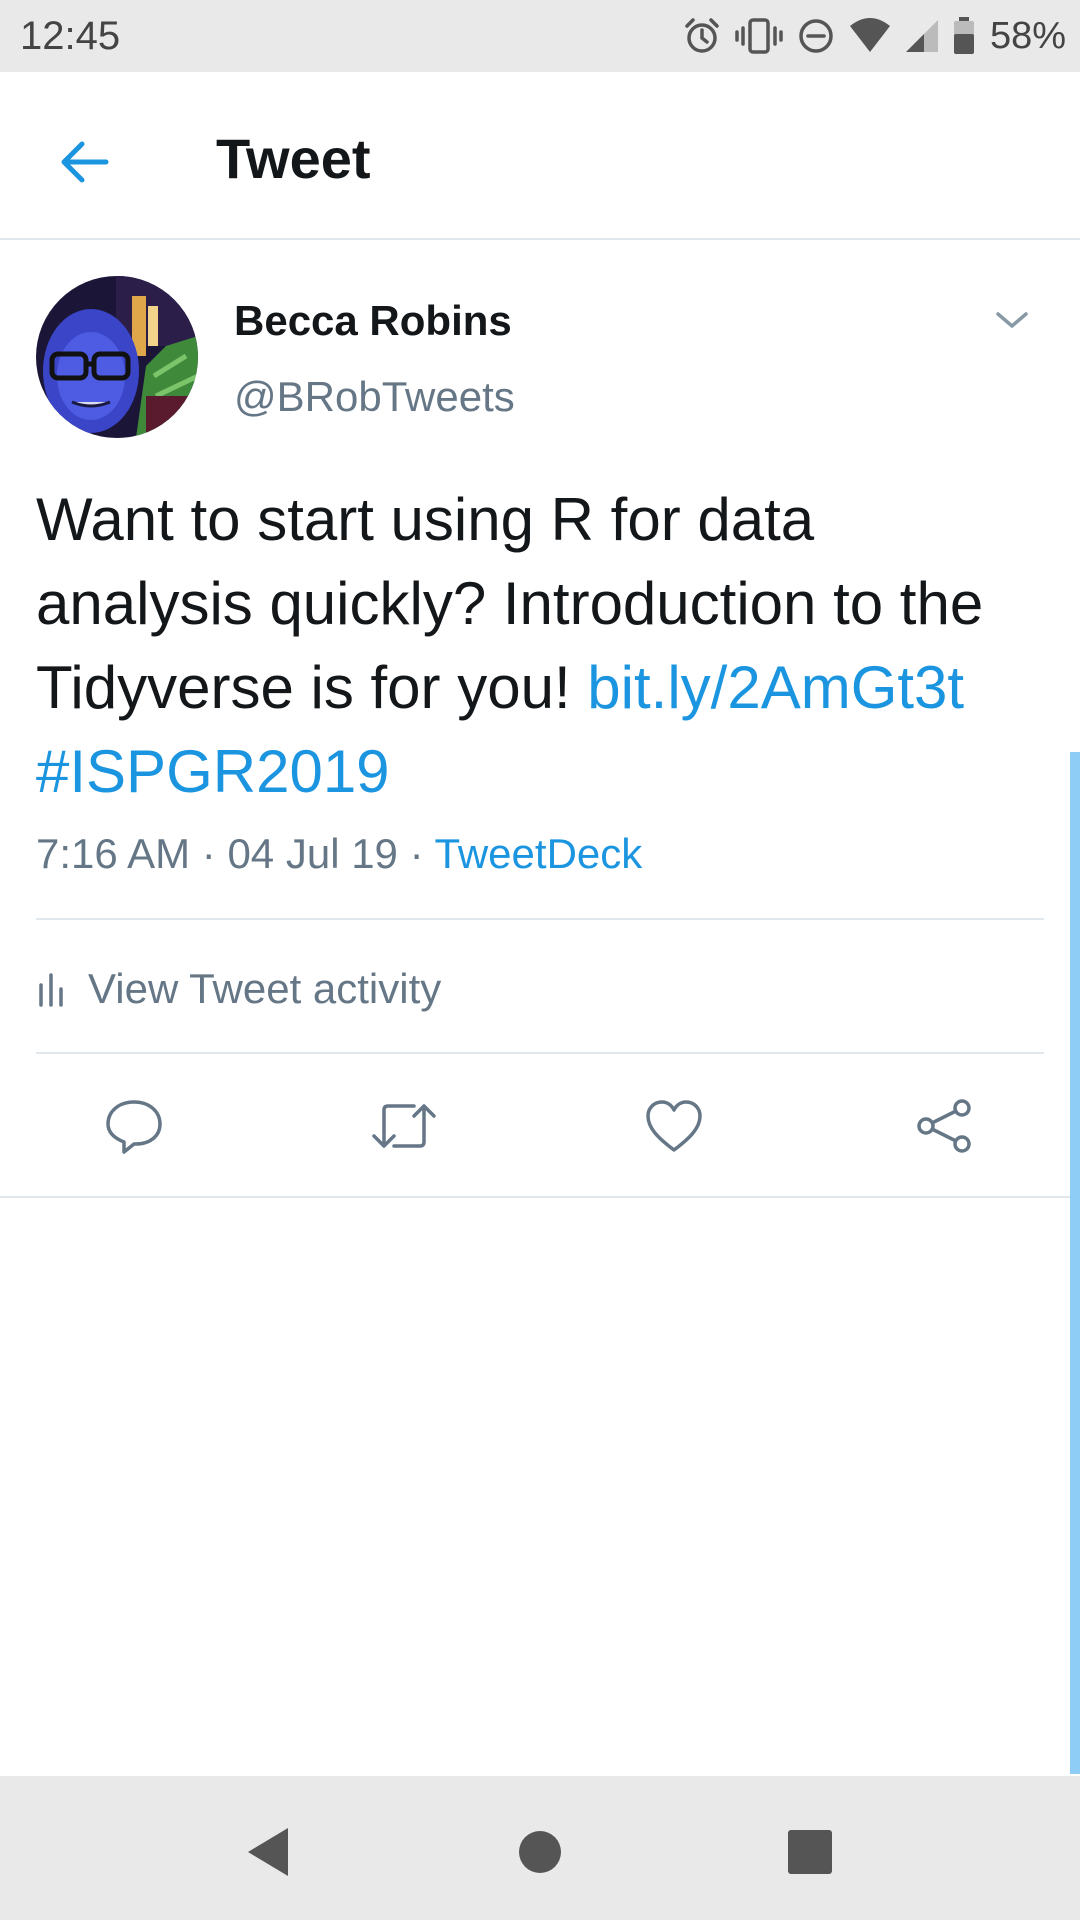  Describe the element at coordinates (1027, 35) in the screenshot. I see `battery-percent: 58%` at that location.